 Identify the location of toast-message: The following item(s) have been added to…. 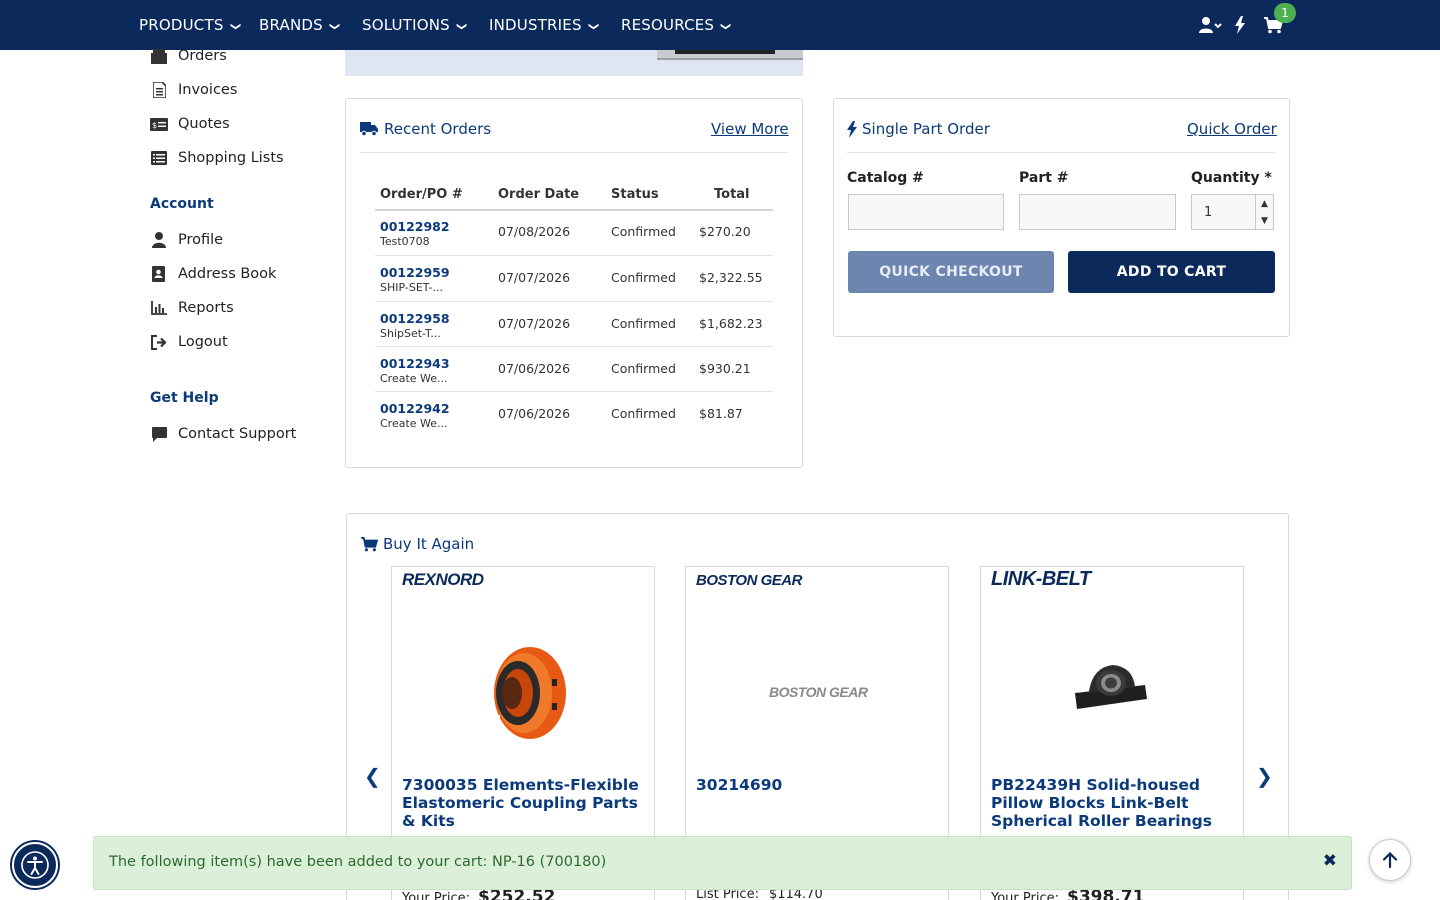
(358, 862).